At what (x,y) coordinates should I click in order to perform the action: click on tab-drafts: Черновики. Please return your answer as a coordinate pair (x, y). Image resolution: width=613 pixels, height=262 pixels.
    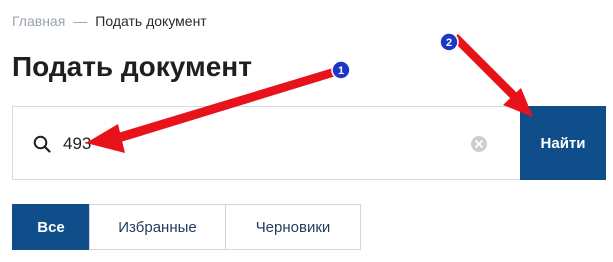
    Looking at the image, I should click on (293, 227).